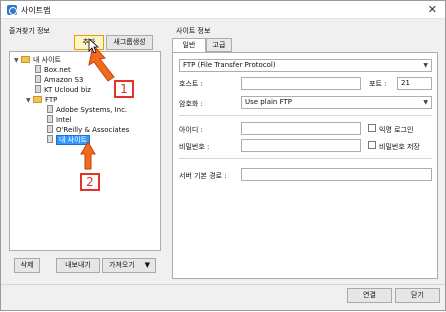  Describe the element at coordinates (191, 84) in the screenshot. I see `host-label: 호스트 :` at that location.